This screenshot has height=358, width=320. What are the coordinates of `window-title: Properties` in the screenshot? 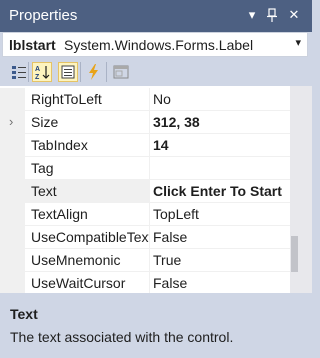 It's located at (43, 15).